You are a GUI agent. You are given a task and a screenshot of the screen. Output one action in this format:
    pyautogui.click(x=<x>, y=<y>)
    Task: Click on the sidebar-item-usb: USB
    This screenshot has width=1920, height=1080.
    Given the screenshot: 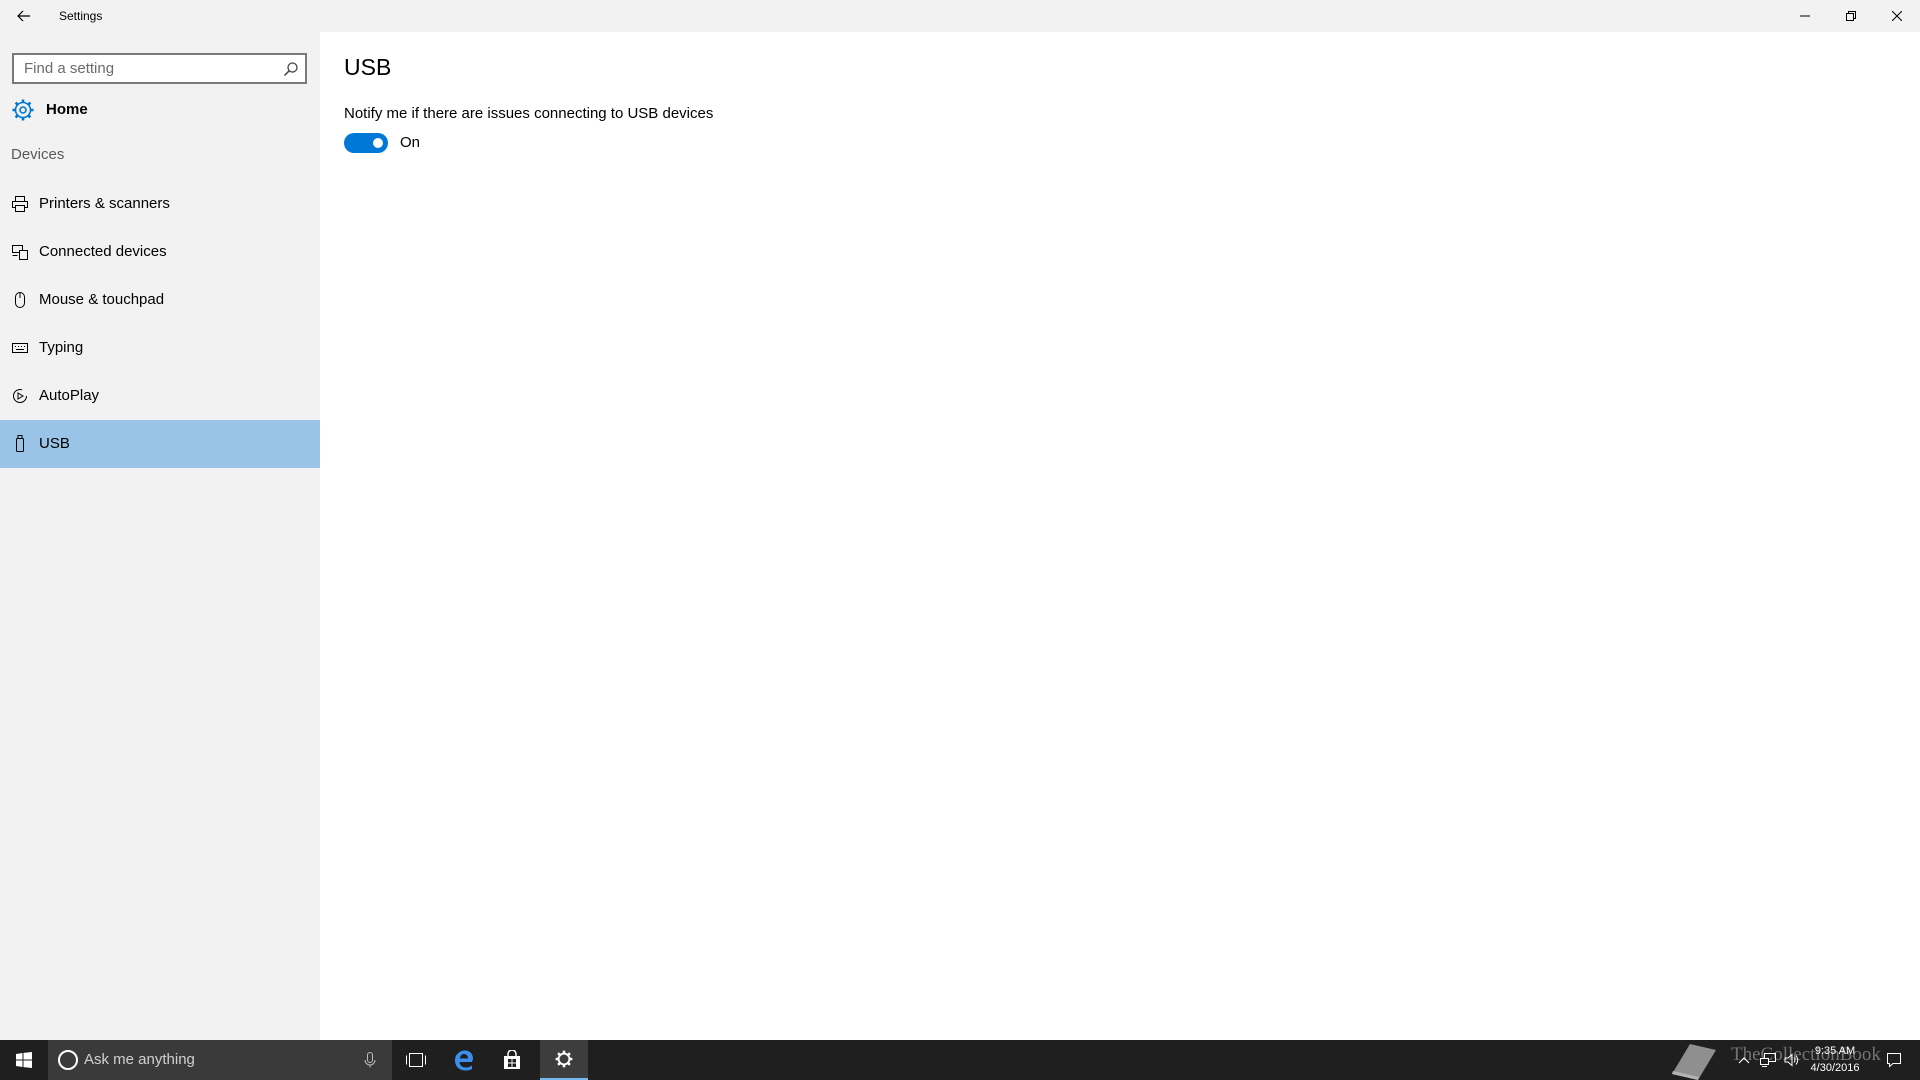 What is the action you would take?
    pyautogui.click(x=160, y=444)
    